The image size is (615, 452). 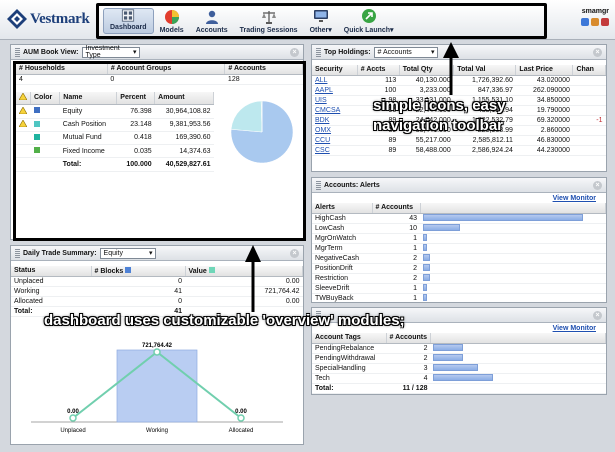 I want to click on list-item: PositionDrift 2, so click(x=459, y=268).